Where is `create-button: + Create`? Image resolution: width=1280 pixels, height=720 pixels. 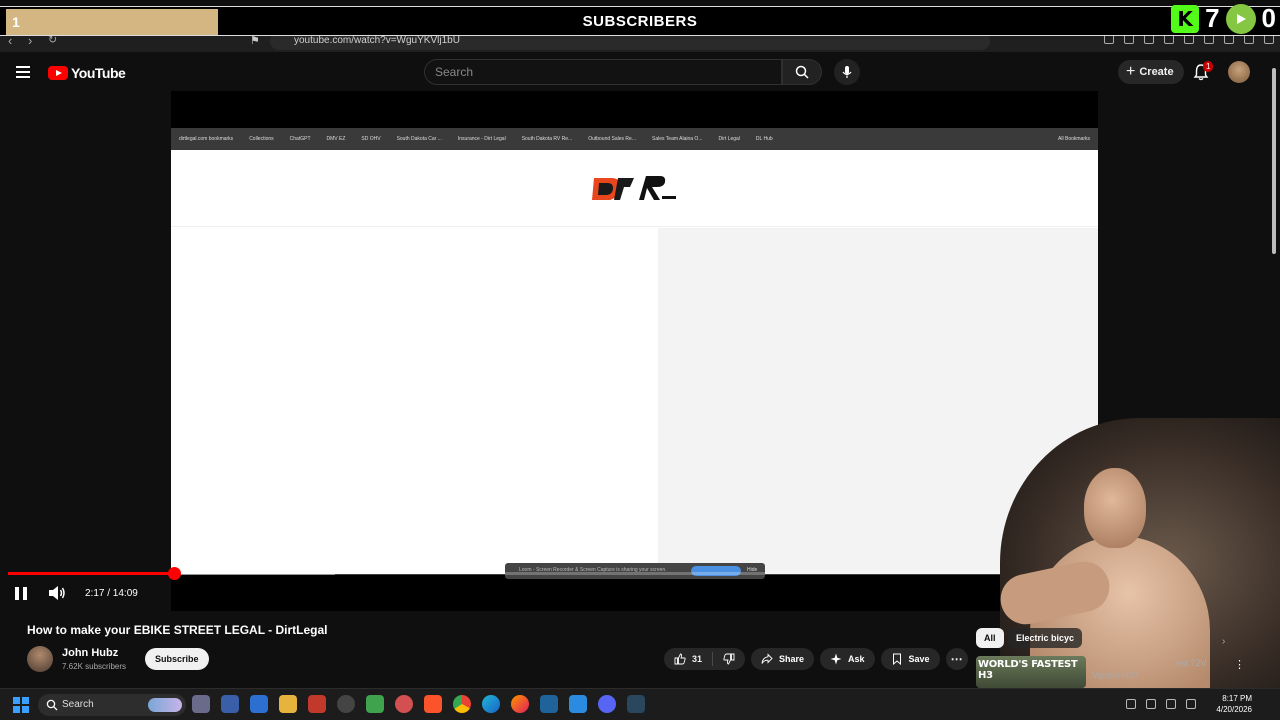 create-button: + Create is located at coordinates (1151, 72).